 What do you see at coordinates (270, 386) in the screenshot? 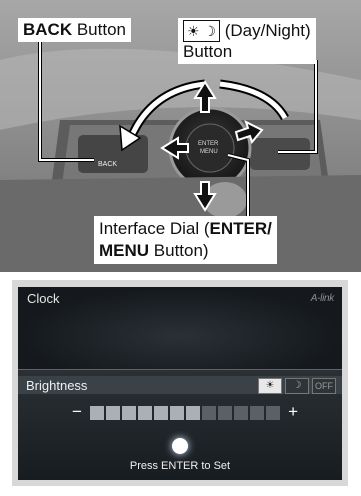
I see `day-mode-icon: ☀` at bounding box center [270, 386].